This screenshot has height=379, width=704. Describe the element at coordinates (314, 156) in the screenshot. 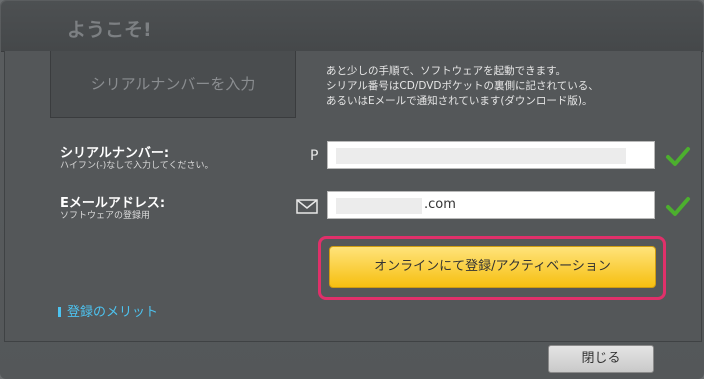

I see `serial-prefix: P` at that location.